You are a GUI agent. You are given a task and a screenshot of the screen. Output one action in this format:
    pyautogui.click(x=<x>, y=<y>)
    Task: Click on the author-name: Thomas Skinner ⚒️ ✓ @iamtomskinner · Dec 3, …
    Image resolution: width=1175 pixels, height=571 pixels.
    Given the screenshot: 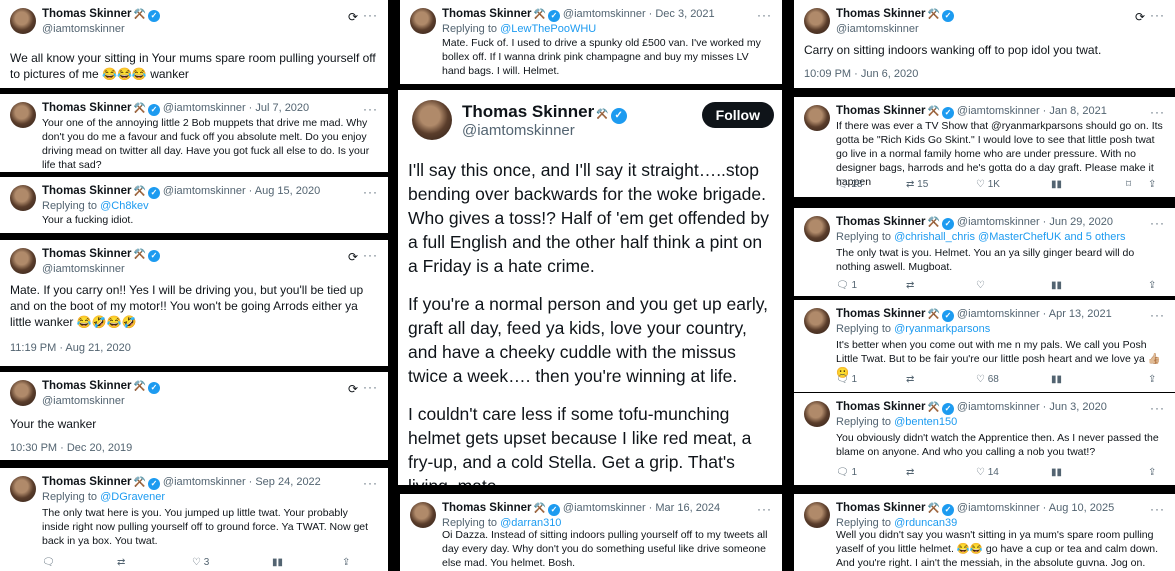 What is the action you would take?
    pyautogui.click(x=578, y=15)
    